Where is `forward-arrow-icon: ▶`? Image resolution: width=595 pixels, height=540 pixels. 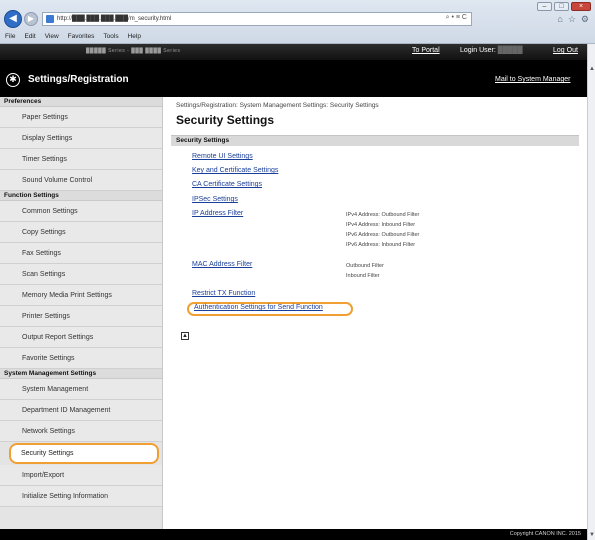 forward-arrow-icon: ▶ is located at coordinates (31, 19).